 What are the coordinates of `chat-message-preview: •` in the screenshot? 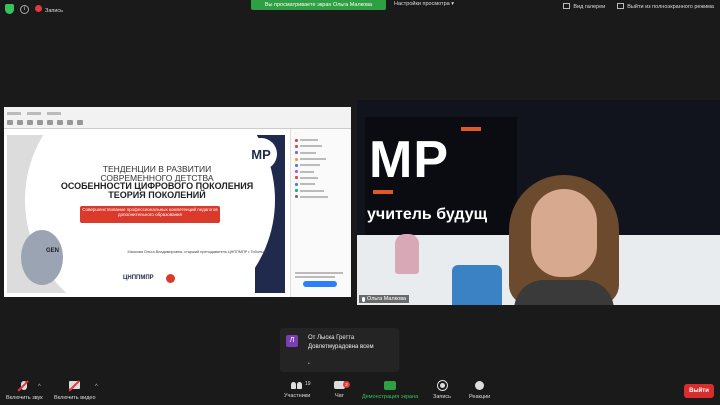 It's located at (309, 364).